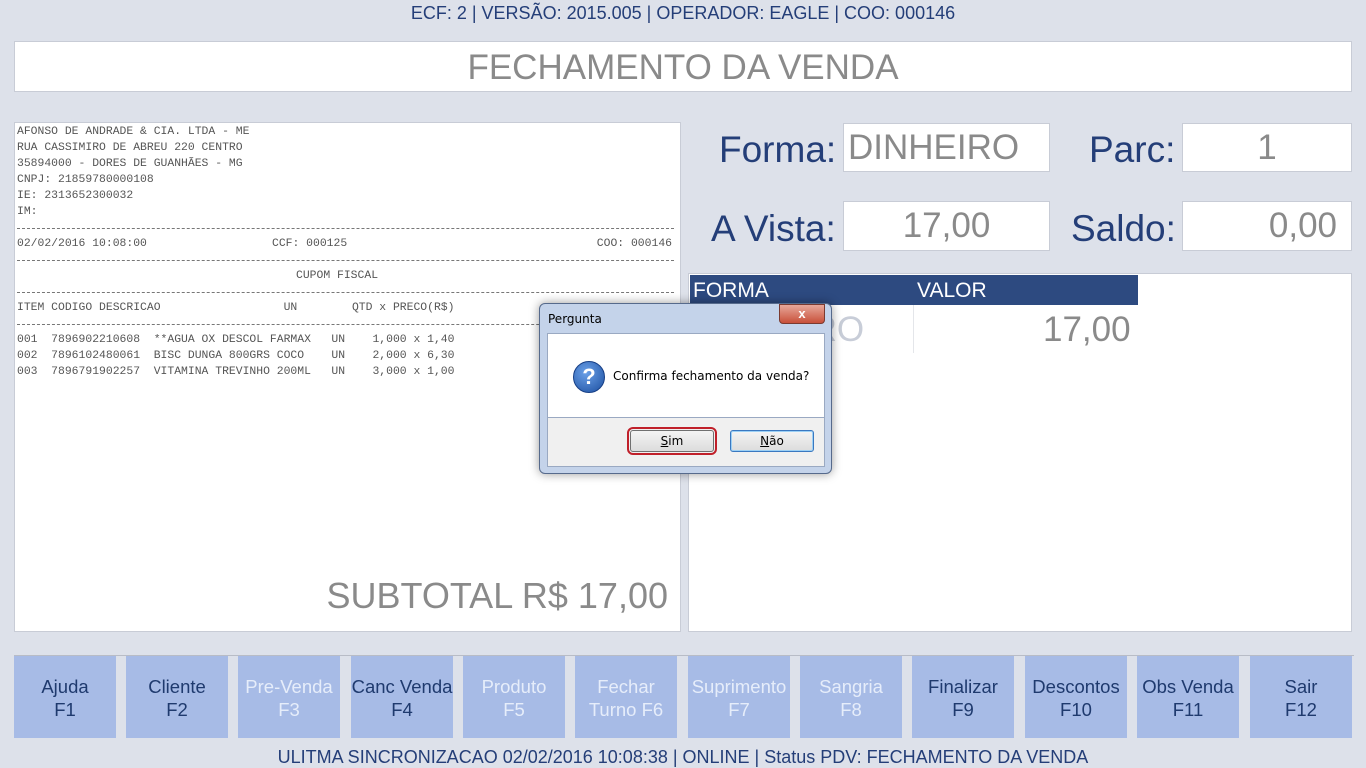  I want to click on fkey-sangria-button: Sangria F8, so click(851, 697).